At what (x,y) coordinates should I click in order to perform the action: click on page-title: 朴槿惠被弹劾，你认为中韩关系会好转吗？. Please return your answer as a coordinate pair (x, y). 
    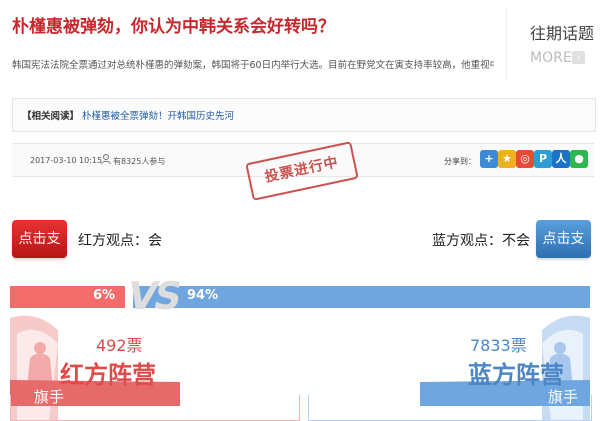
    Looking at the image, I should click on (173, 27).